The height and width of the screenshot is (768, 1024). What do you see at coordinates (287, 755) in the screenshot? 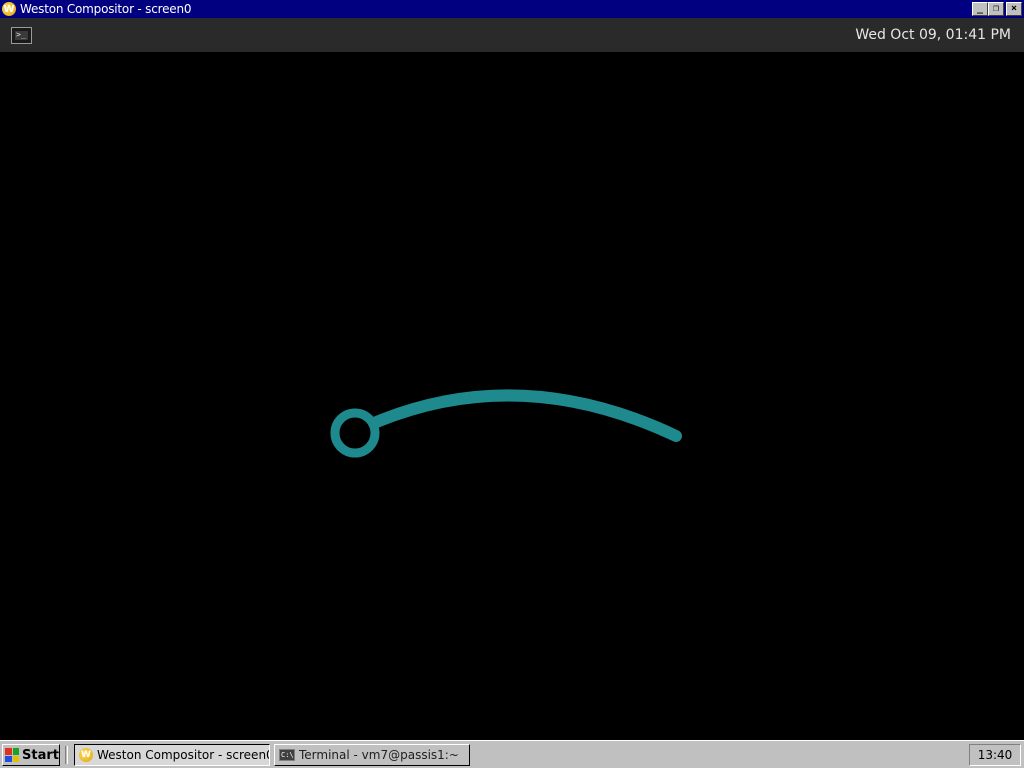
I see `terminal-icon: C:\` at bounding box center [287, 755].